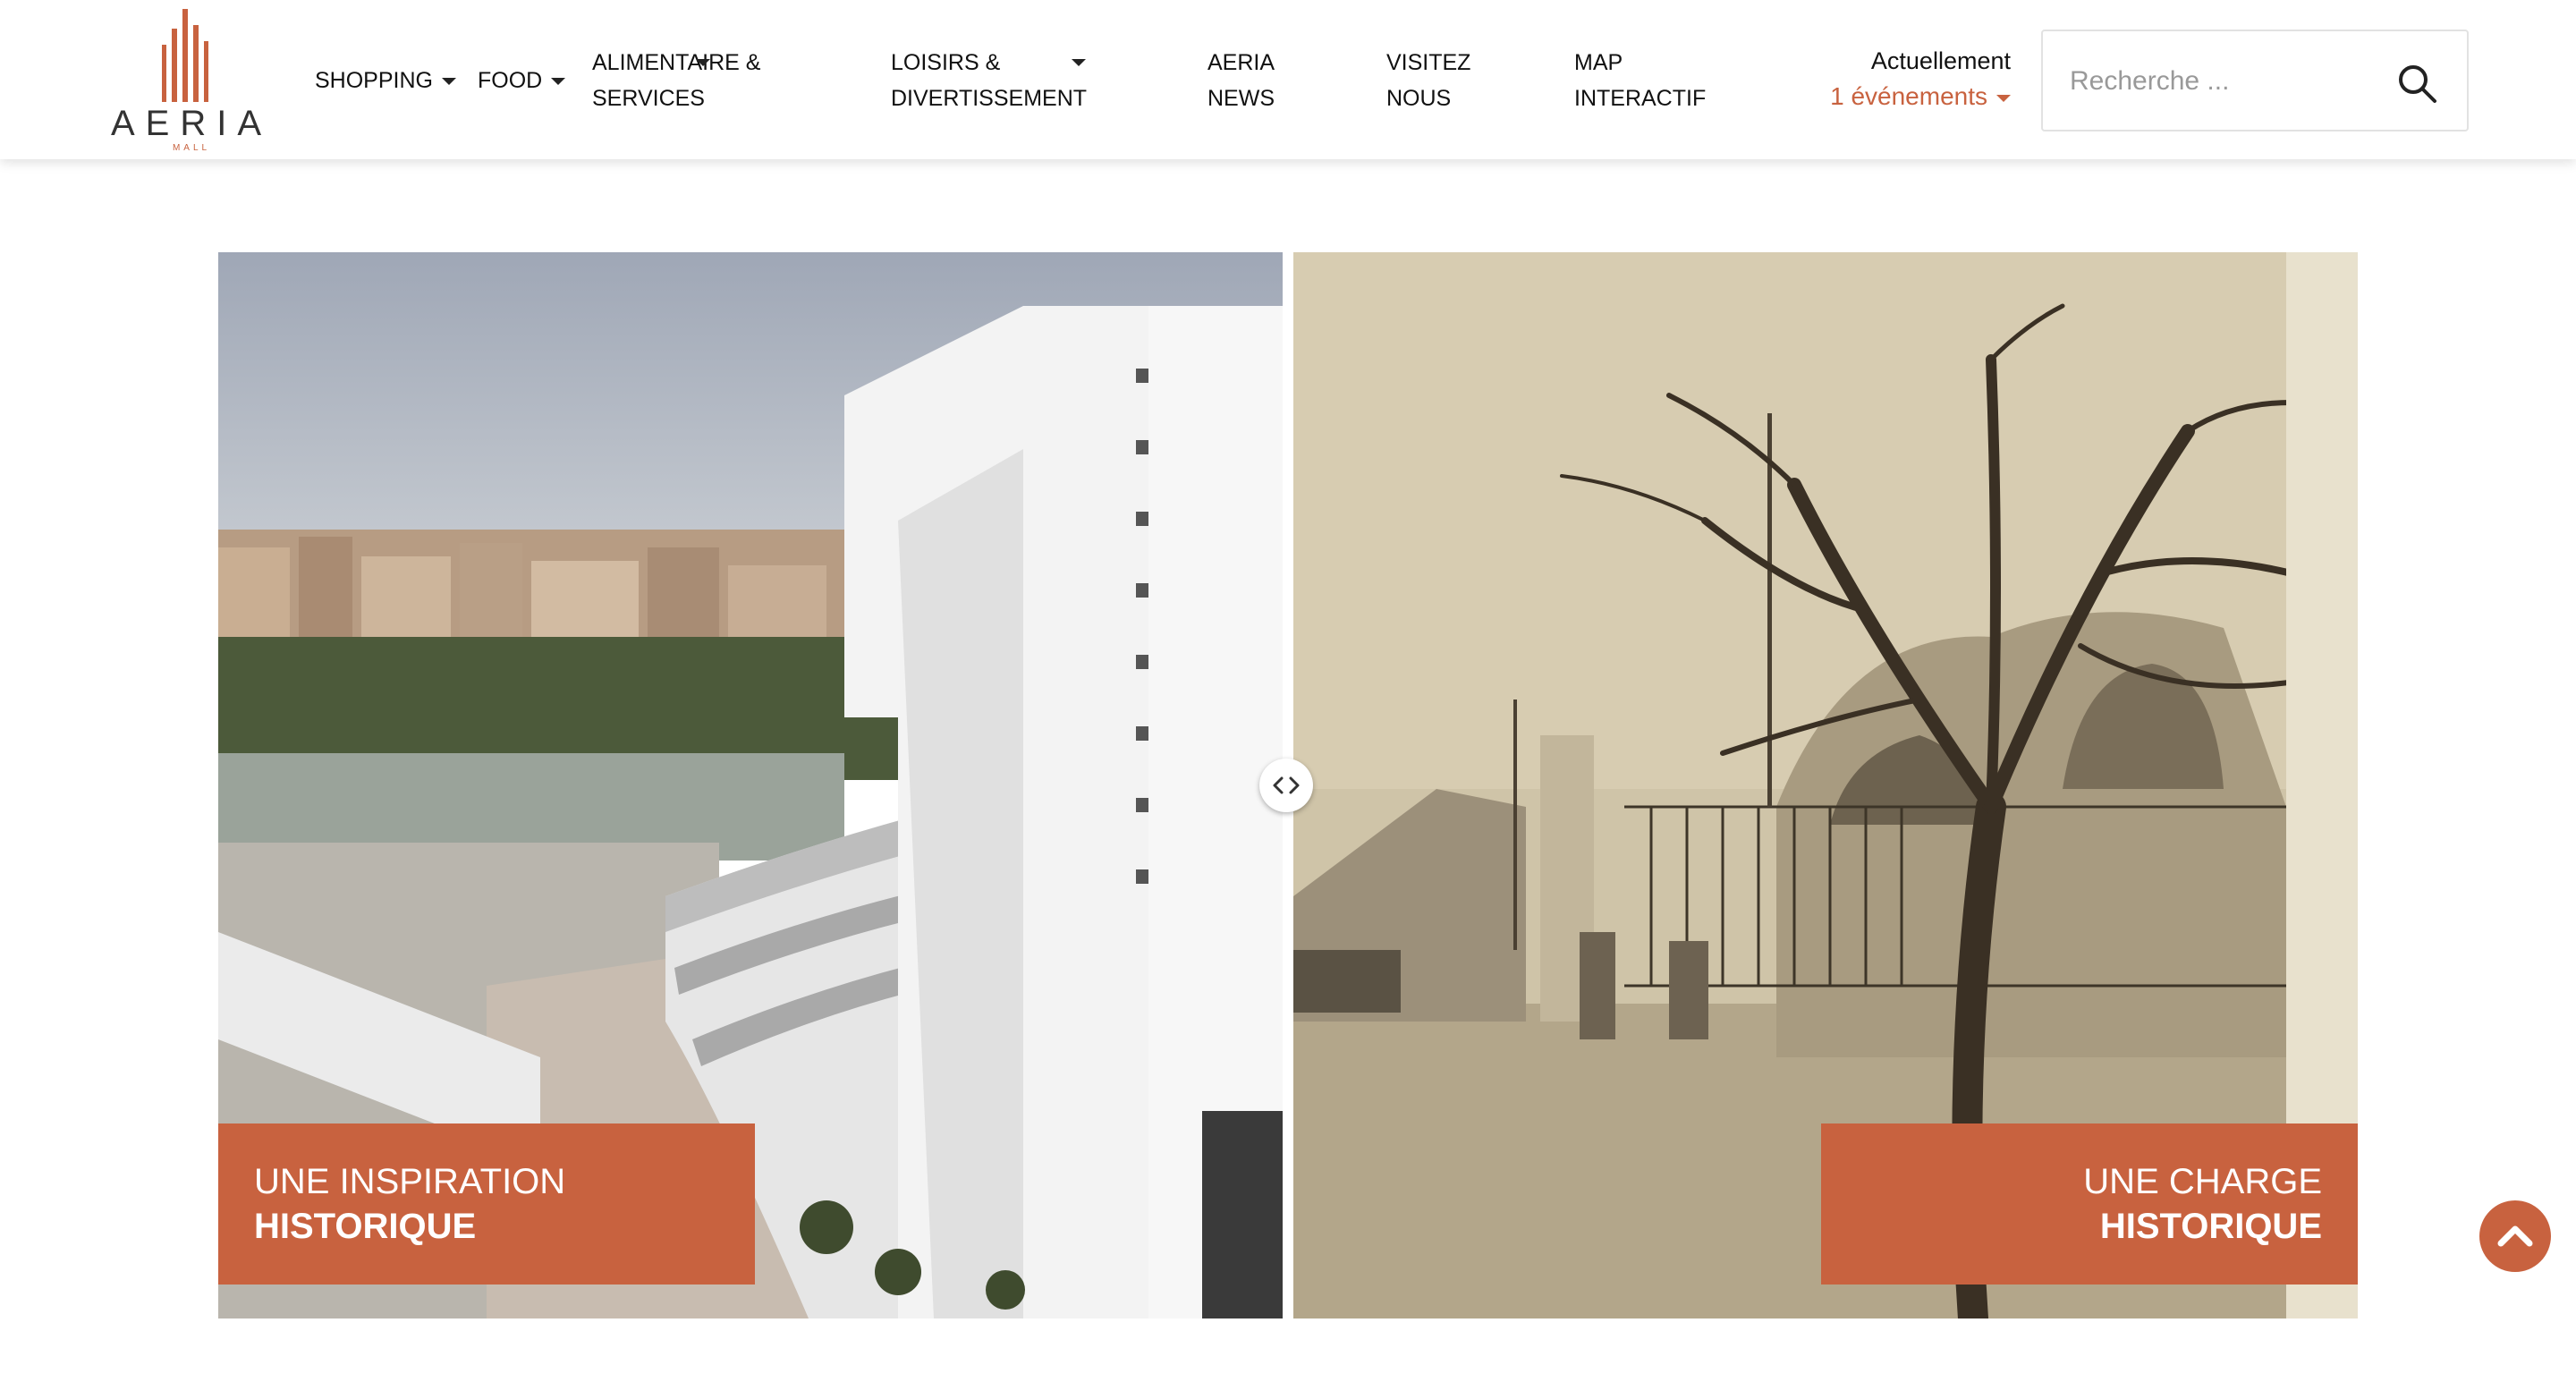 This screenshot has height=1399, width=2576. Describe the element at coordinates (1419, 98) in the screenshot. I see `nav-visitez-label-2: NOUS` at that location.